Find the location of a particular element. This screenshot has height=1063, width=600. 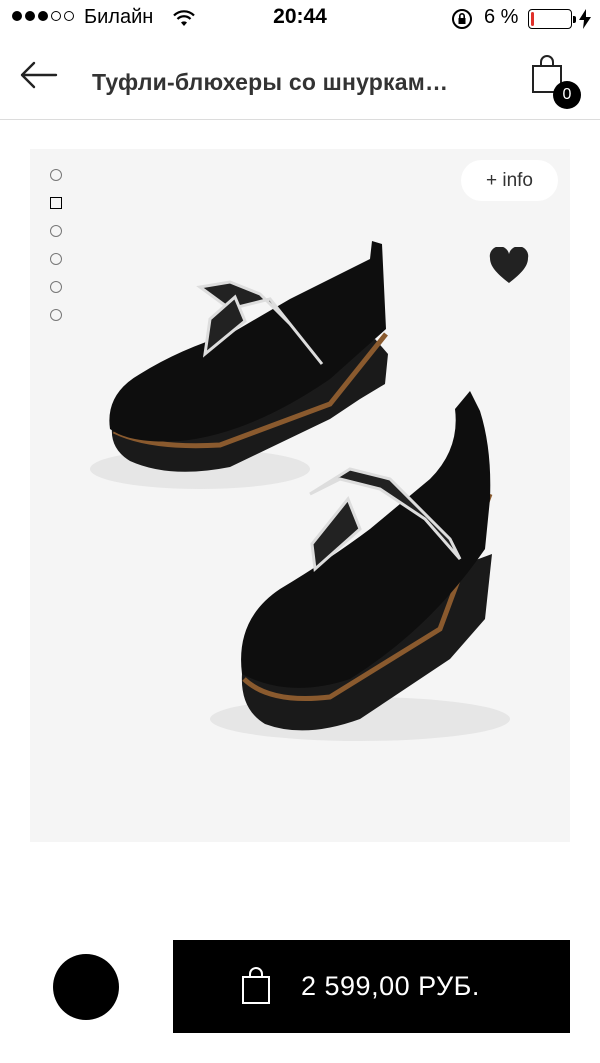

price-label: 2 599,00 РУБ. is located at coordinates (390, 986).